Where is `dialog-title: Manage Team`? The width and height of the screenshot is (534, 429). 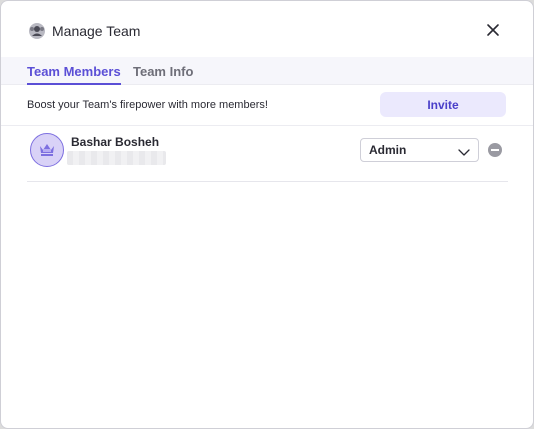
dialog-title: Manage Team is located at coordinates (96, 31).